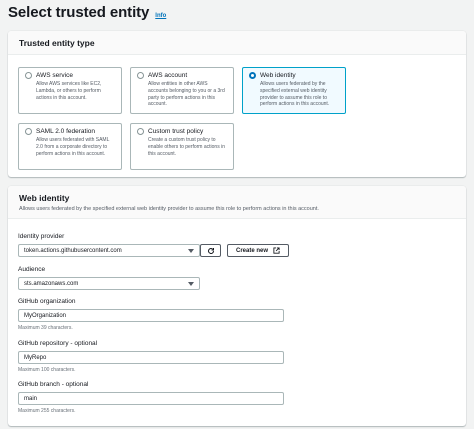 Image resolution: width=474 pixels, height=429 pixels. I want to click on tile-label: Web identity, so click(278, 75).